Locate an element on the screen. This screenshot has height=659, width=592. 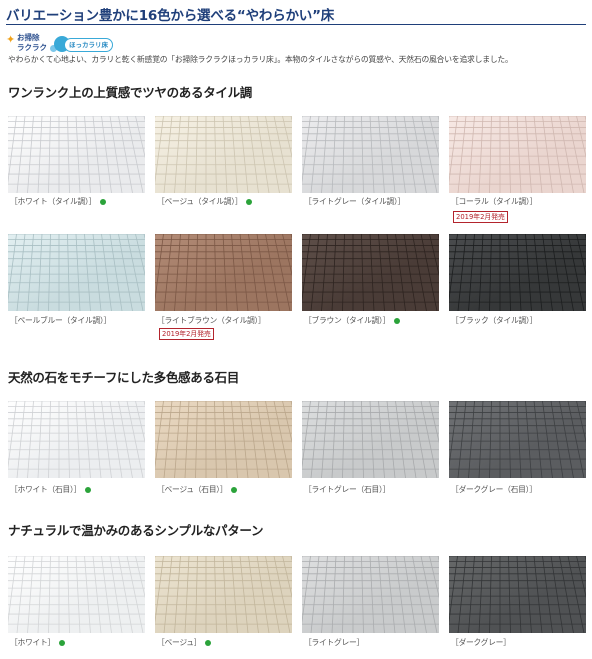
swatch-label: ［ベージュ］ is located at coordinates (184, 642).